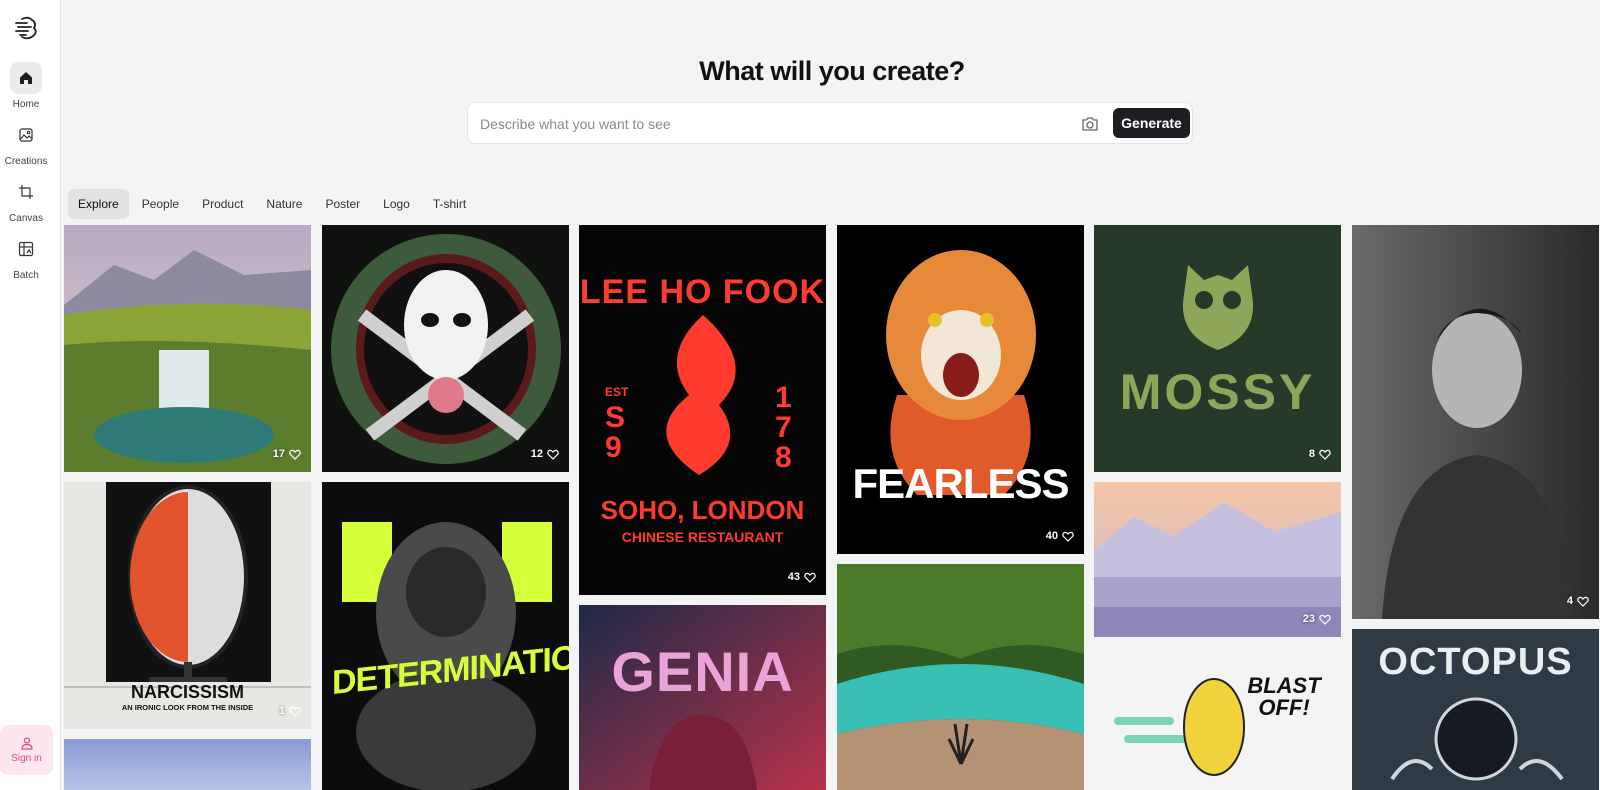  I want to click on emblem-bottom-subtext: CHINESE RESTAURANT, so click(702, 537).